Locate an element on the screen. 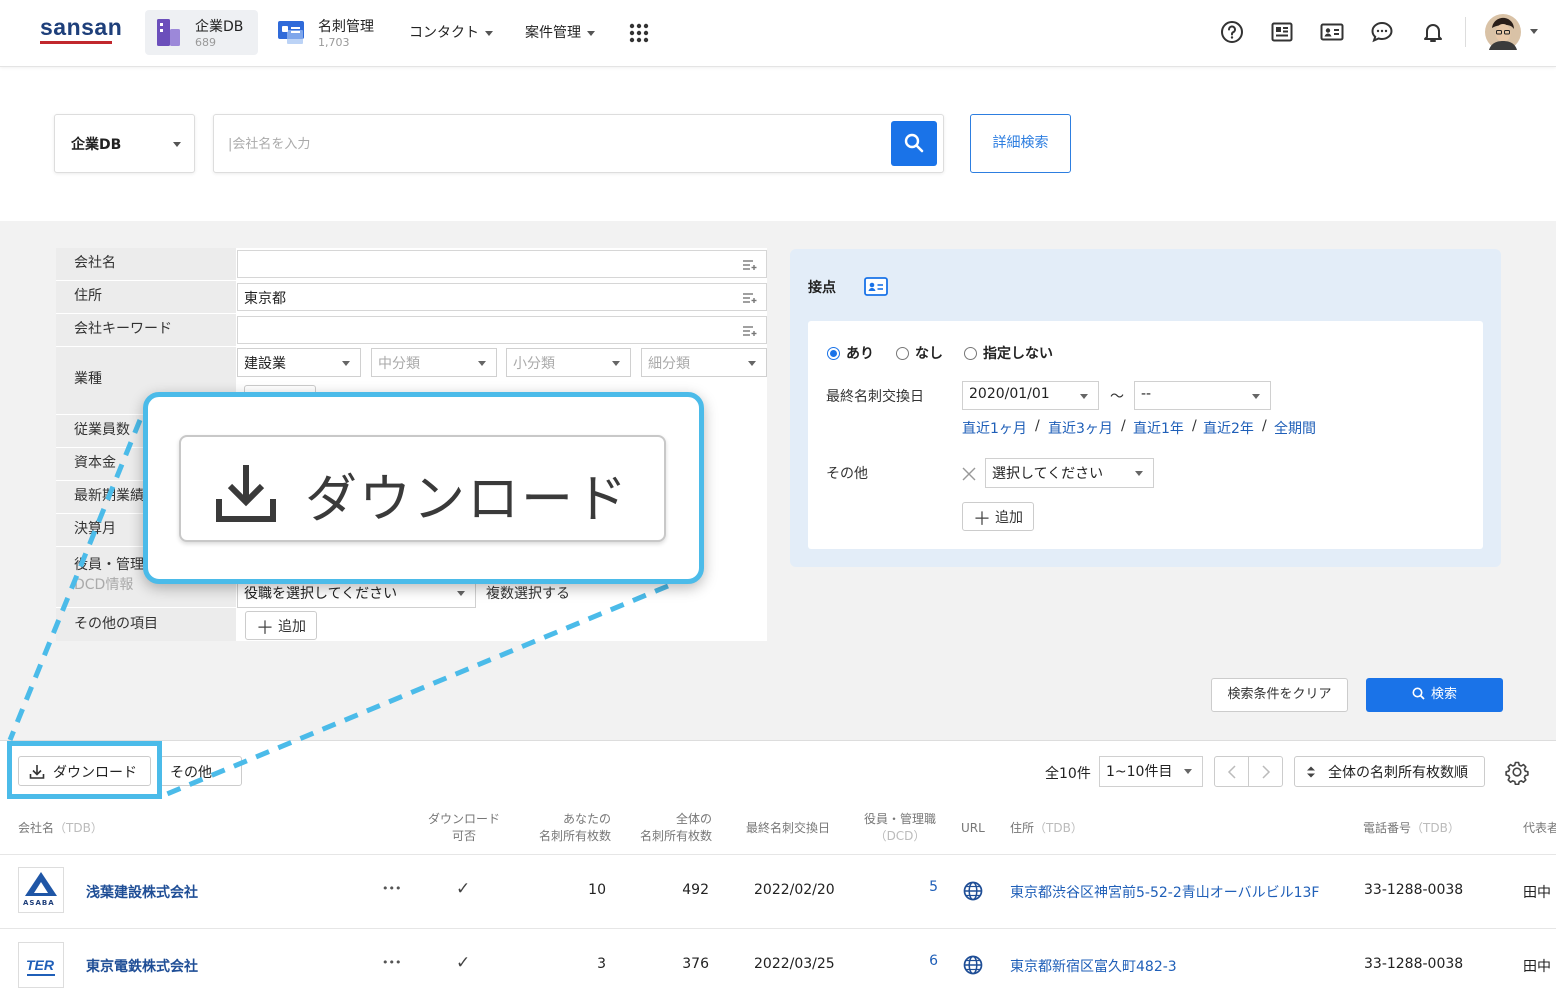 The width and height of the screenshot is (1556, 1000). zoomed-download-button: ダウンロード is located at coordinates (422, 488).